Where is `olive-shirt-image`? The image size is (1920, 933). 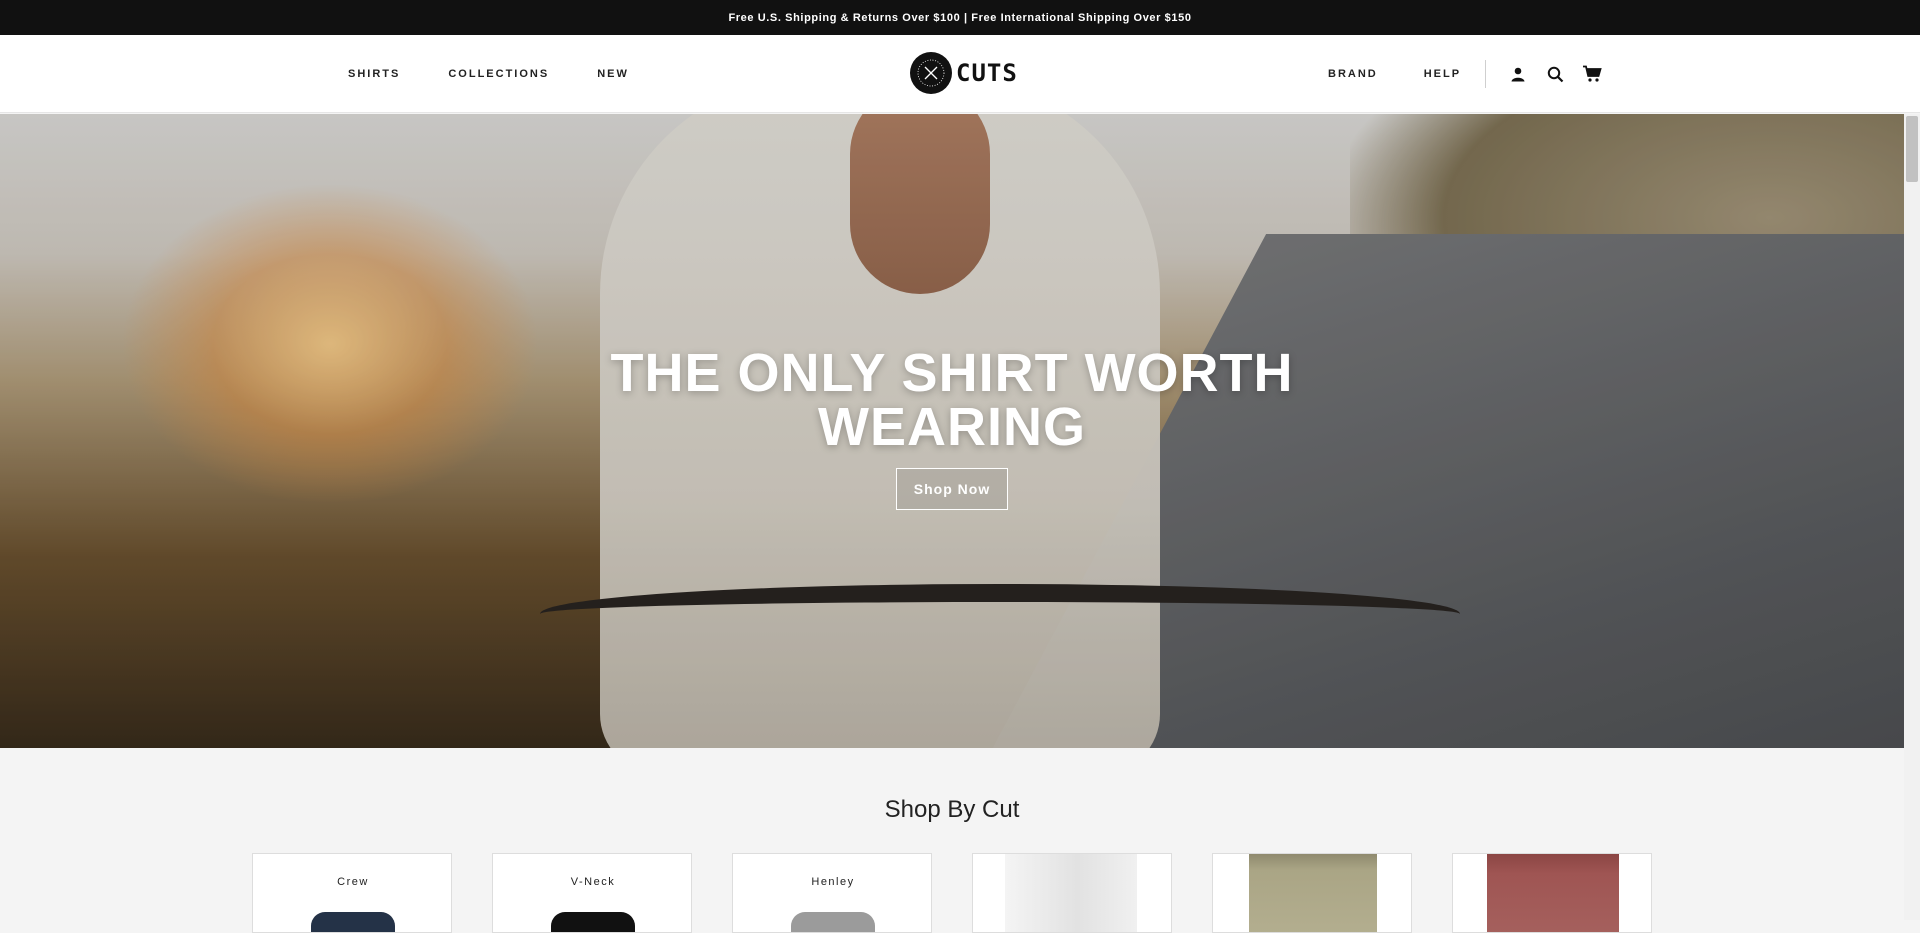
olive-shirt-image is located at coordinates (1313, 893).